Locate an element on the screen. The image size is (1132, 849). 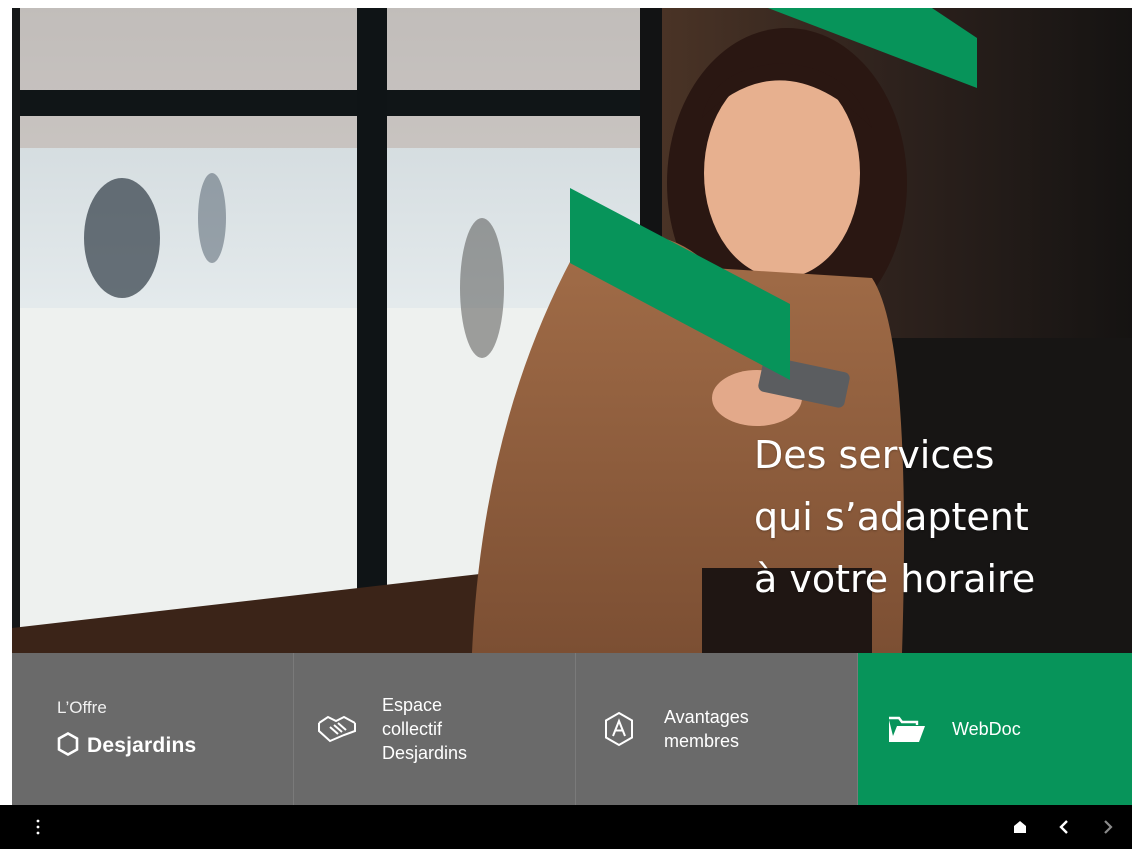
hero-headline-line-1: Des services is located at coordinates (874, 455).